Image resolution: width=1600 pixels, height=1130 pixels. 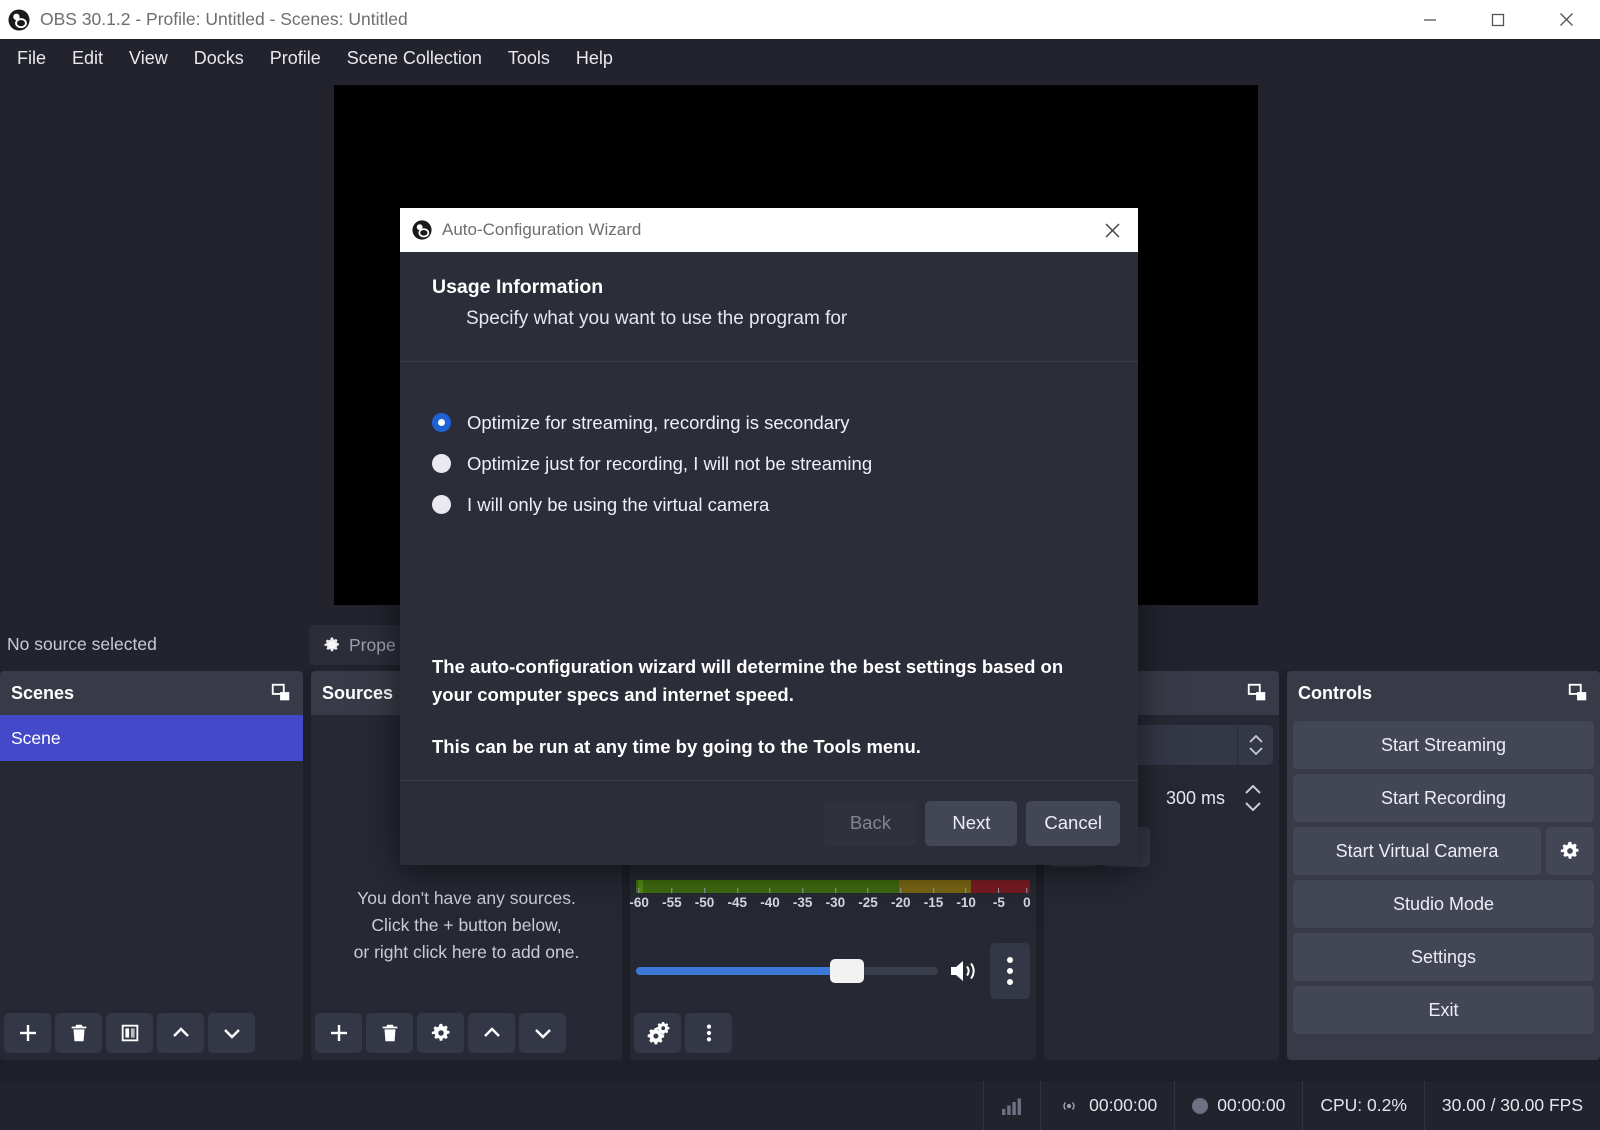 What do you see at coordinates (933, 902) in the screenshot?
I see `meter-tick: -15` at bounding box center [933, 902].